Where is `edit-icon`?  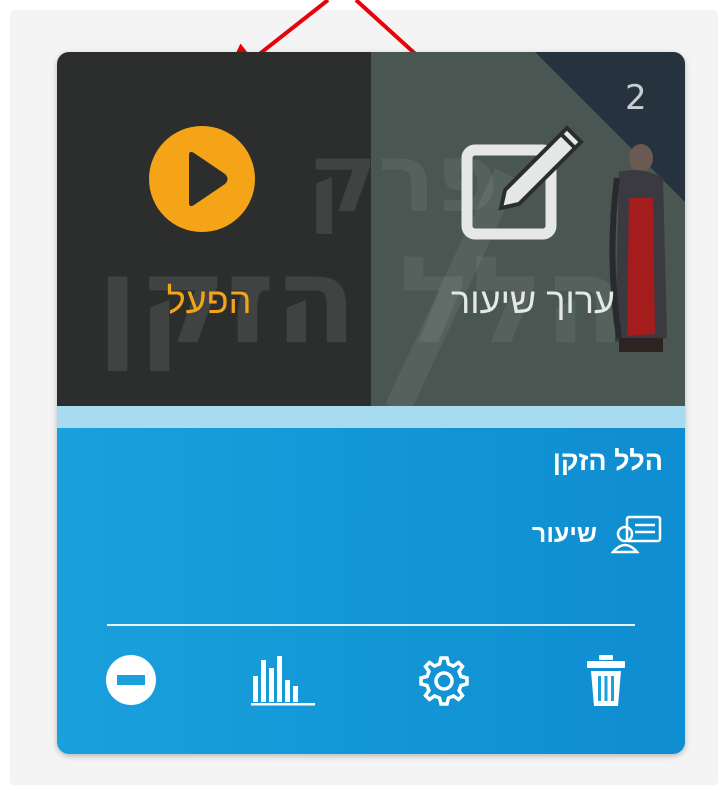 edit-icon is located at coordinates (524, 179).